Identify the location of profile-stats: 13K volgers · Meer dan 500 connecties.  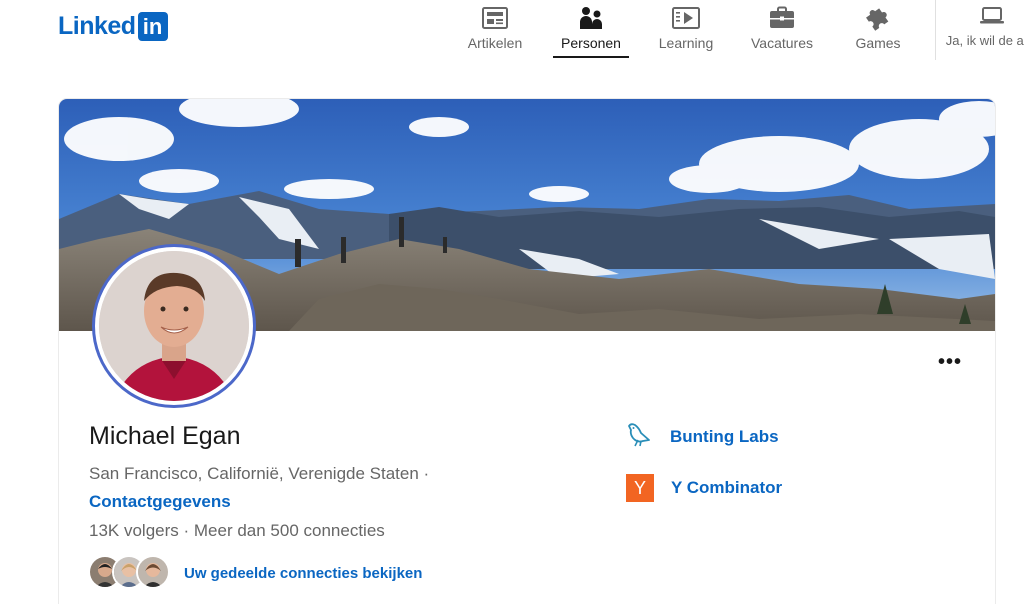
(237, 530).